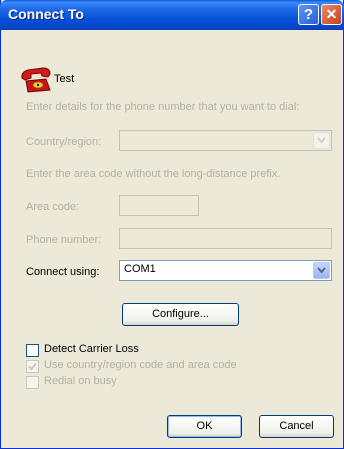 The height and width of the screenshot is (449, 344). What do you see at coordinates (225, 270) in the screenshot?
I see `connect-using-select: COM1` at bounding box center [225, 270].